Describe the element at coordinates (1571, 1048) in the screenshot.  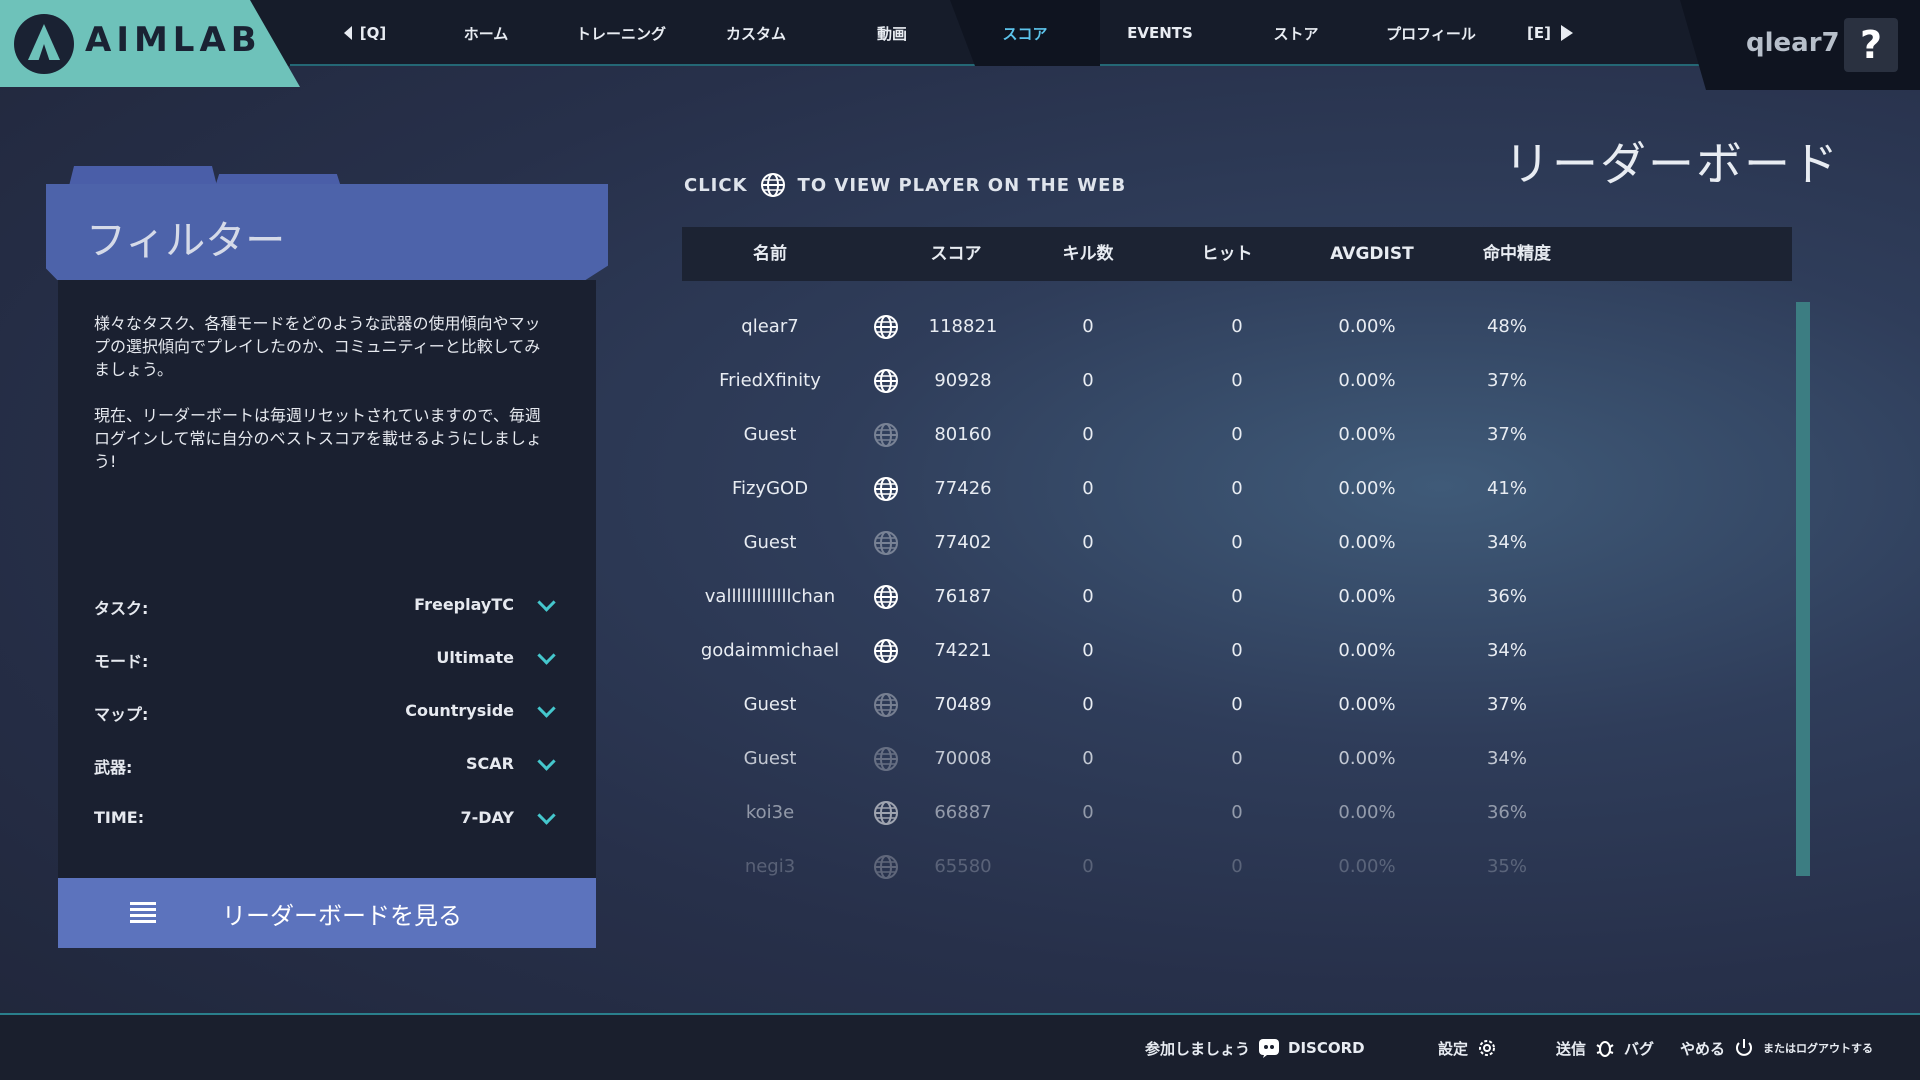
I see `send-label: 送信` at that location.